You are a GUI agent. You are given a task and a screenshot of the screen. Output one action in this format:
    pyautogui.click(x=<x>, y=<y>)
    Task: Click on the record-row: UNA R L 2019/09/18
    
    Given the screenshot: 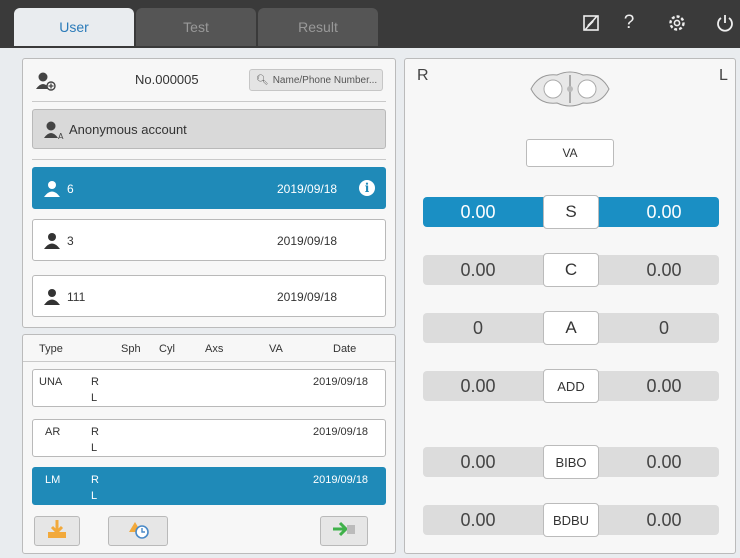 What is the action you would take?
    pyautogui.click(x=209, y=388)
    